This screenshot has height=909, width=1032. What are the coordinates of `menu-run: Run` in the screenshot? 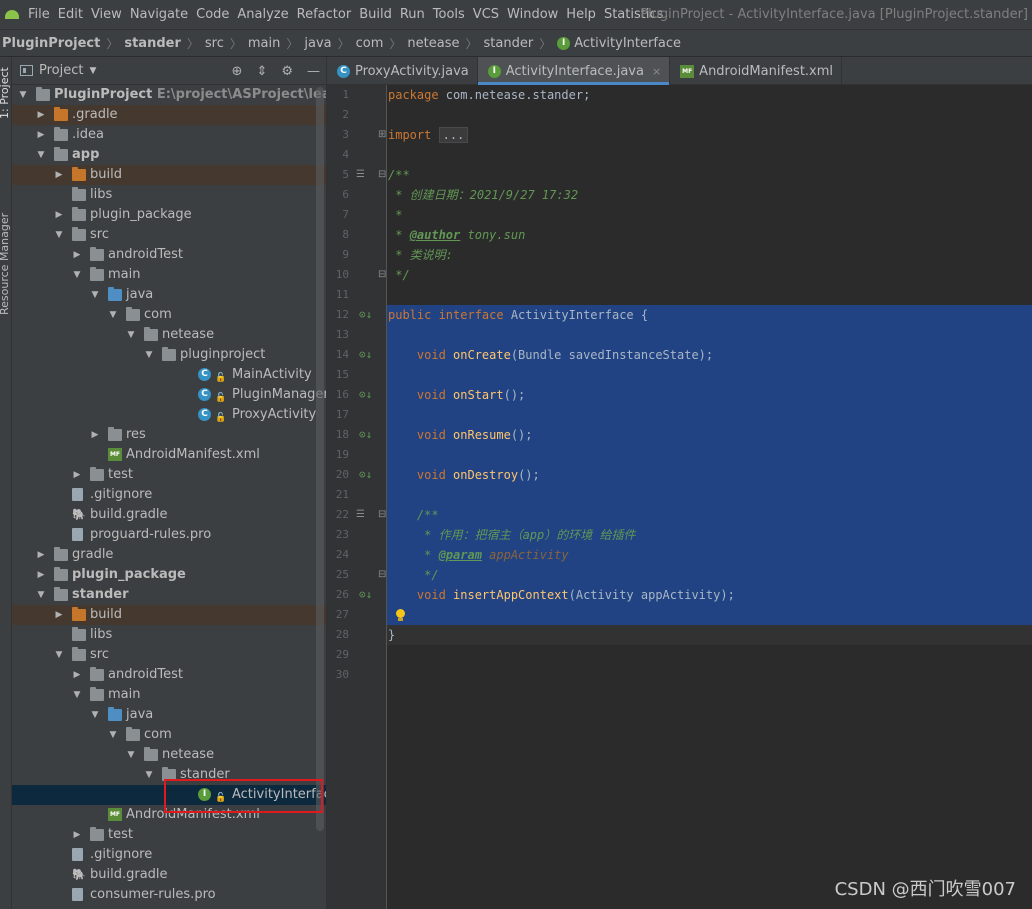 It's located at (412, 14).